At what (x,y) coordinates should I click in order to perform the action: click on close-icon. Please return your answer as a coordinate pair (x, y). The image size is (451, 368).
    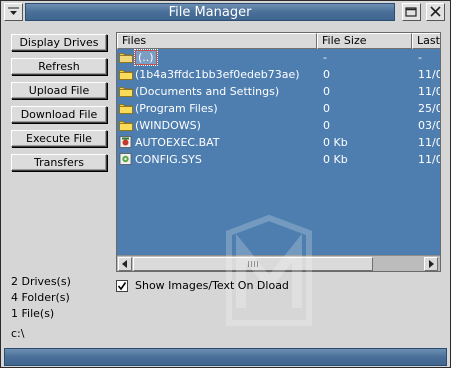
    Looking at the image, I should click on (435, 11).